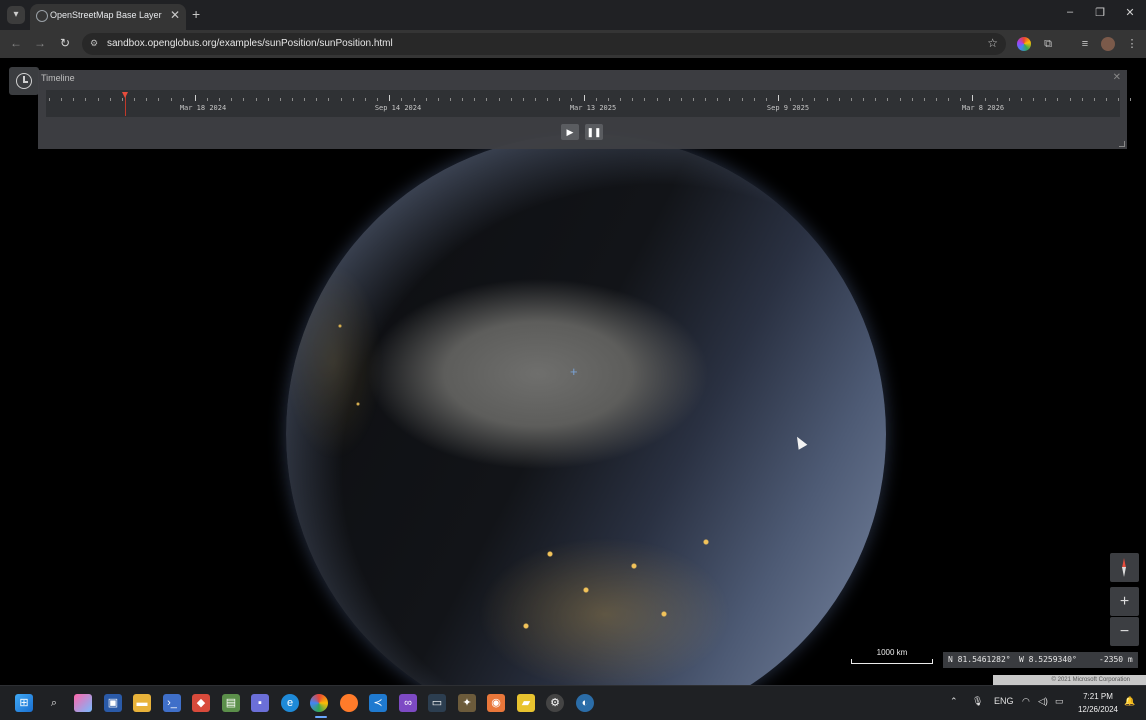  Describe the element at coordinates (1100, 12) in the screenshot. I see `restore-button: ❐` at that location.